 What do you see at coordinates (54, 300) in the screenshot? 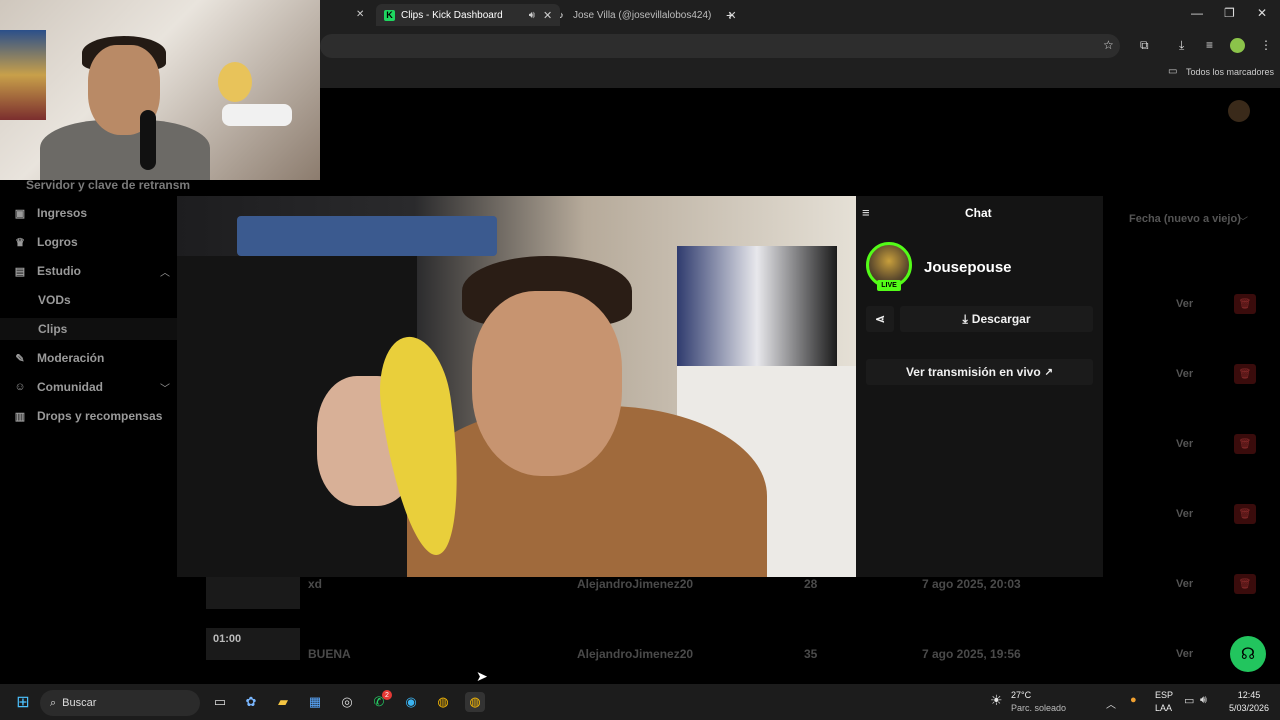
I see `sidebar-item-vods: VODs` at bounding box center [54, 300].